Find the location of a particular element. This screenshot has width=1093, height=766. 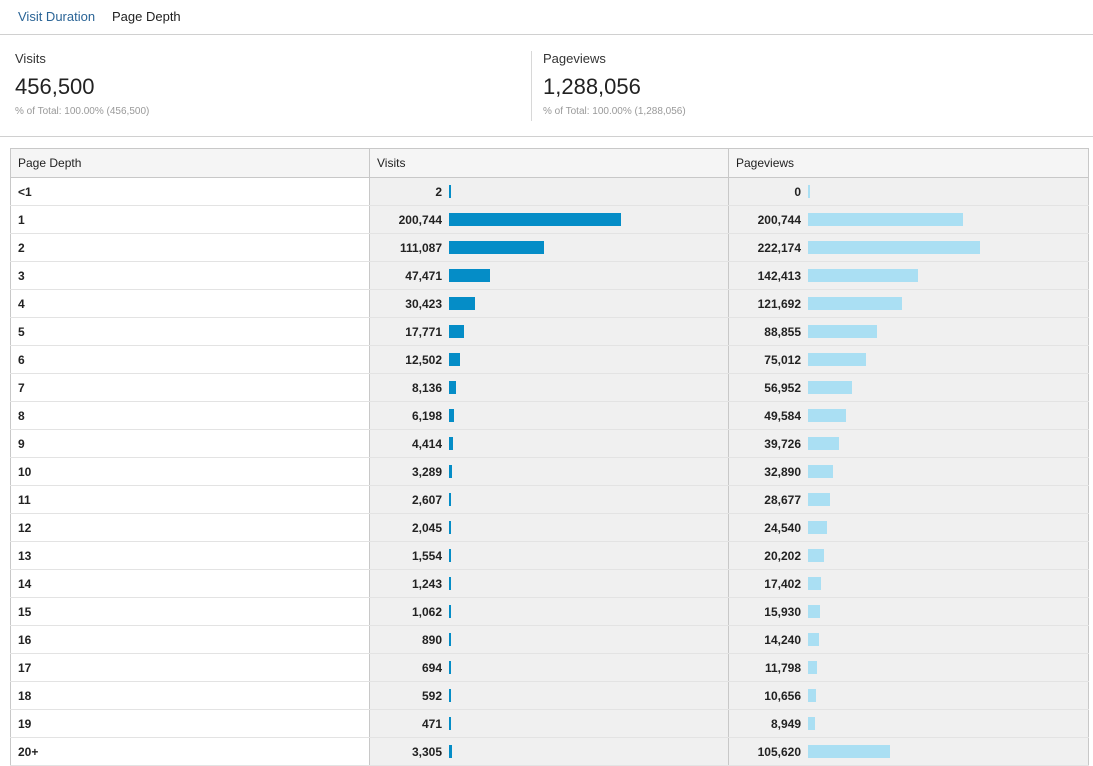

tab-page-depth: Page Depth is located at coordinates (146, 16).